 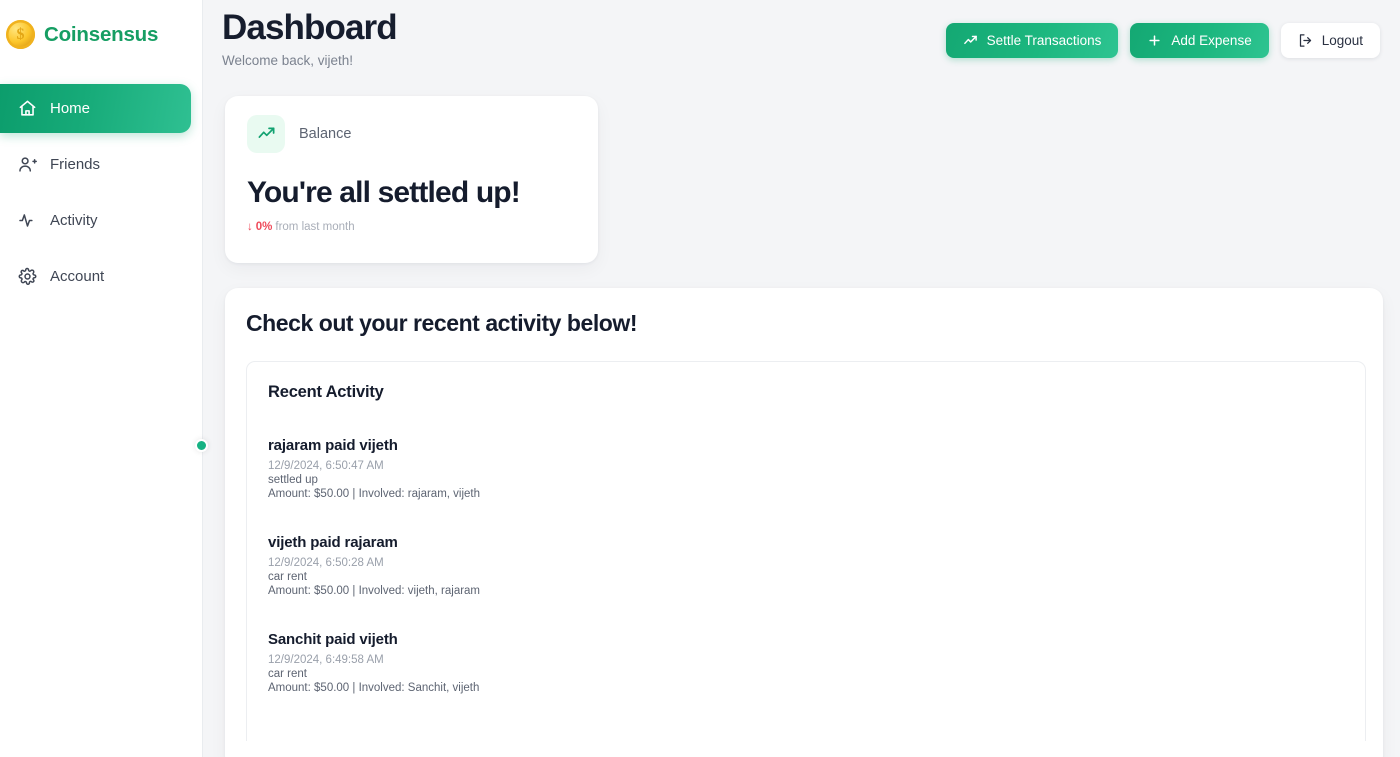 What do you see at coordinates (1044, 40) in the screenshot?
I see `settle-transactions-label: Settle Transactions` at bounding box center [1044, 40].